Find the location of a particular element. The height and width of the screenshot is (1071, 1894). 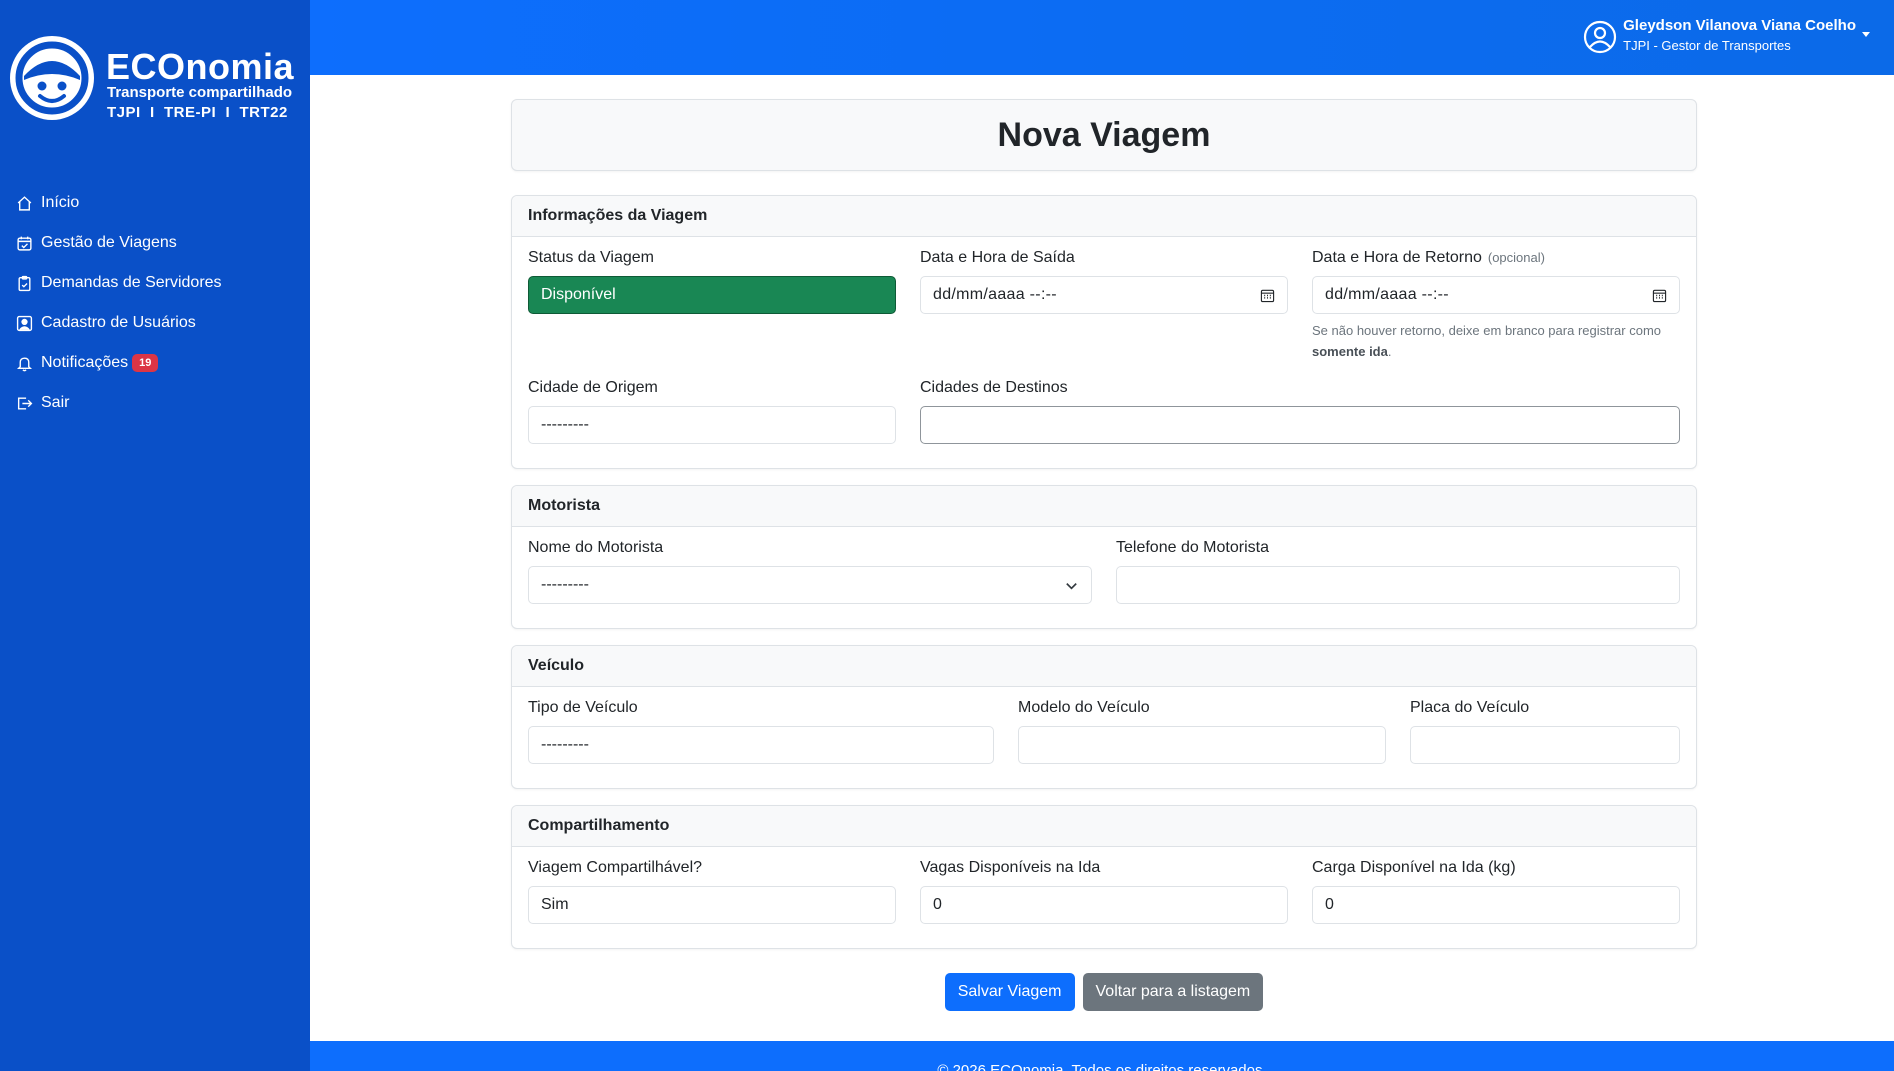

saida-placeholder: dd/mm/aaaa --:-- is located at coordinates (995, 294).